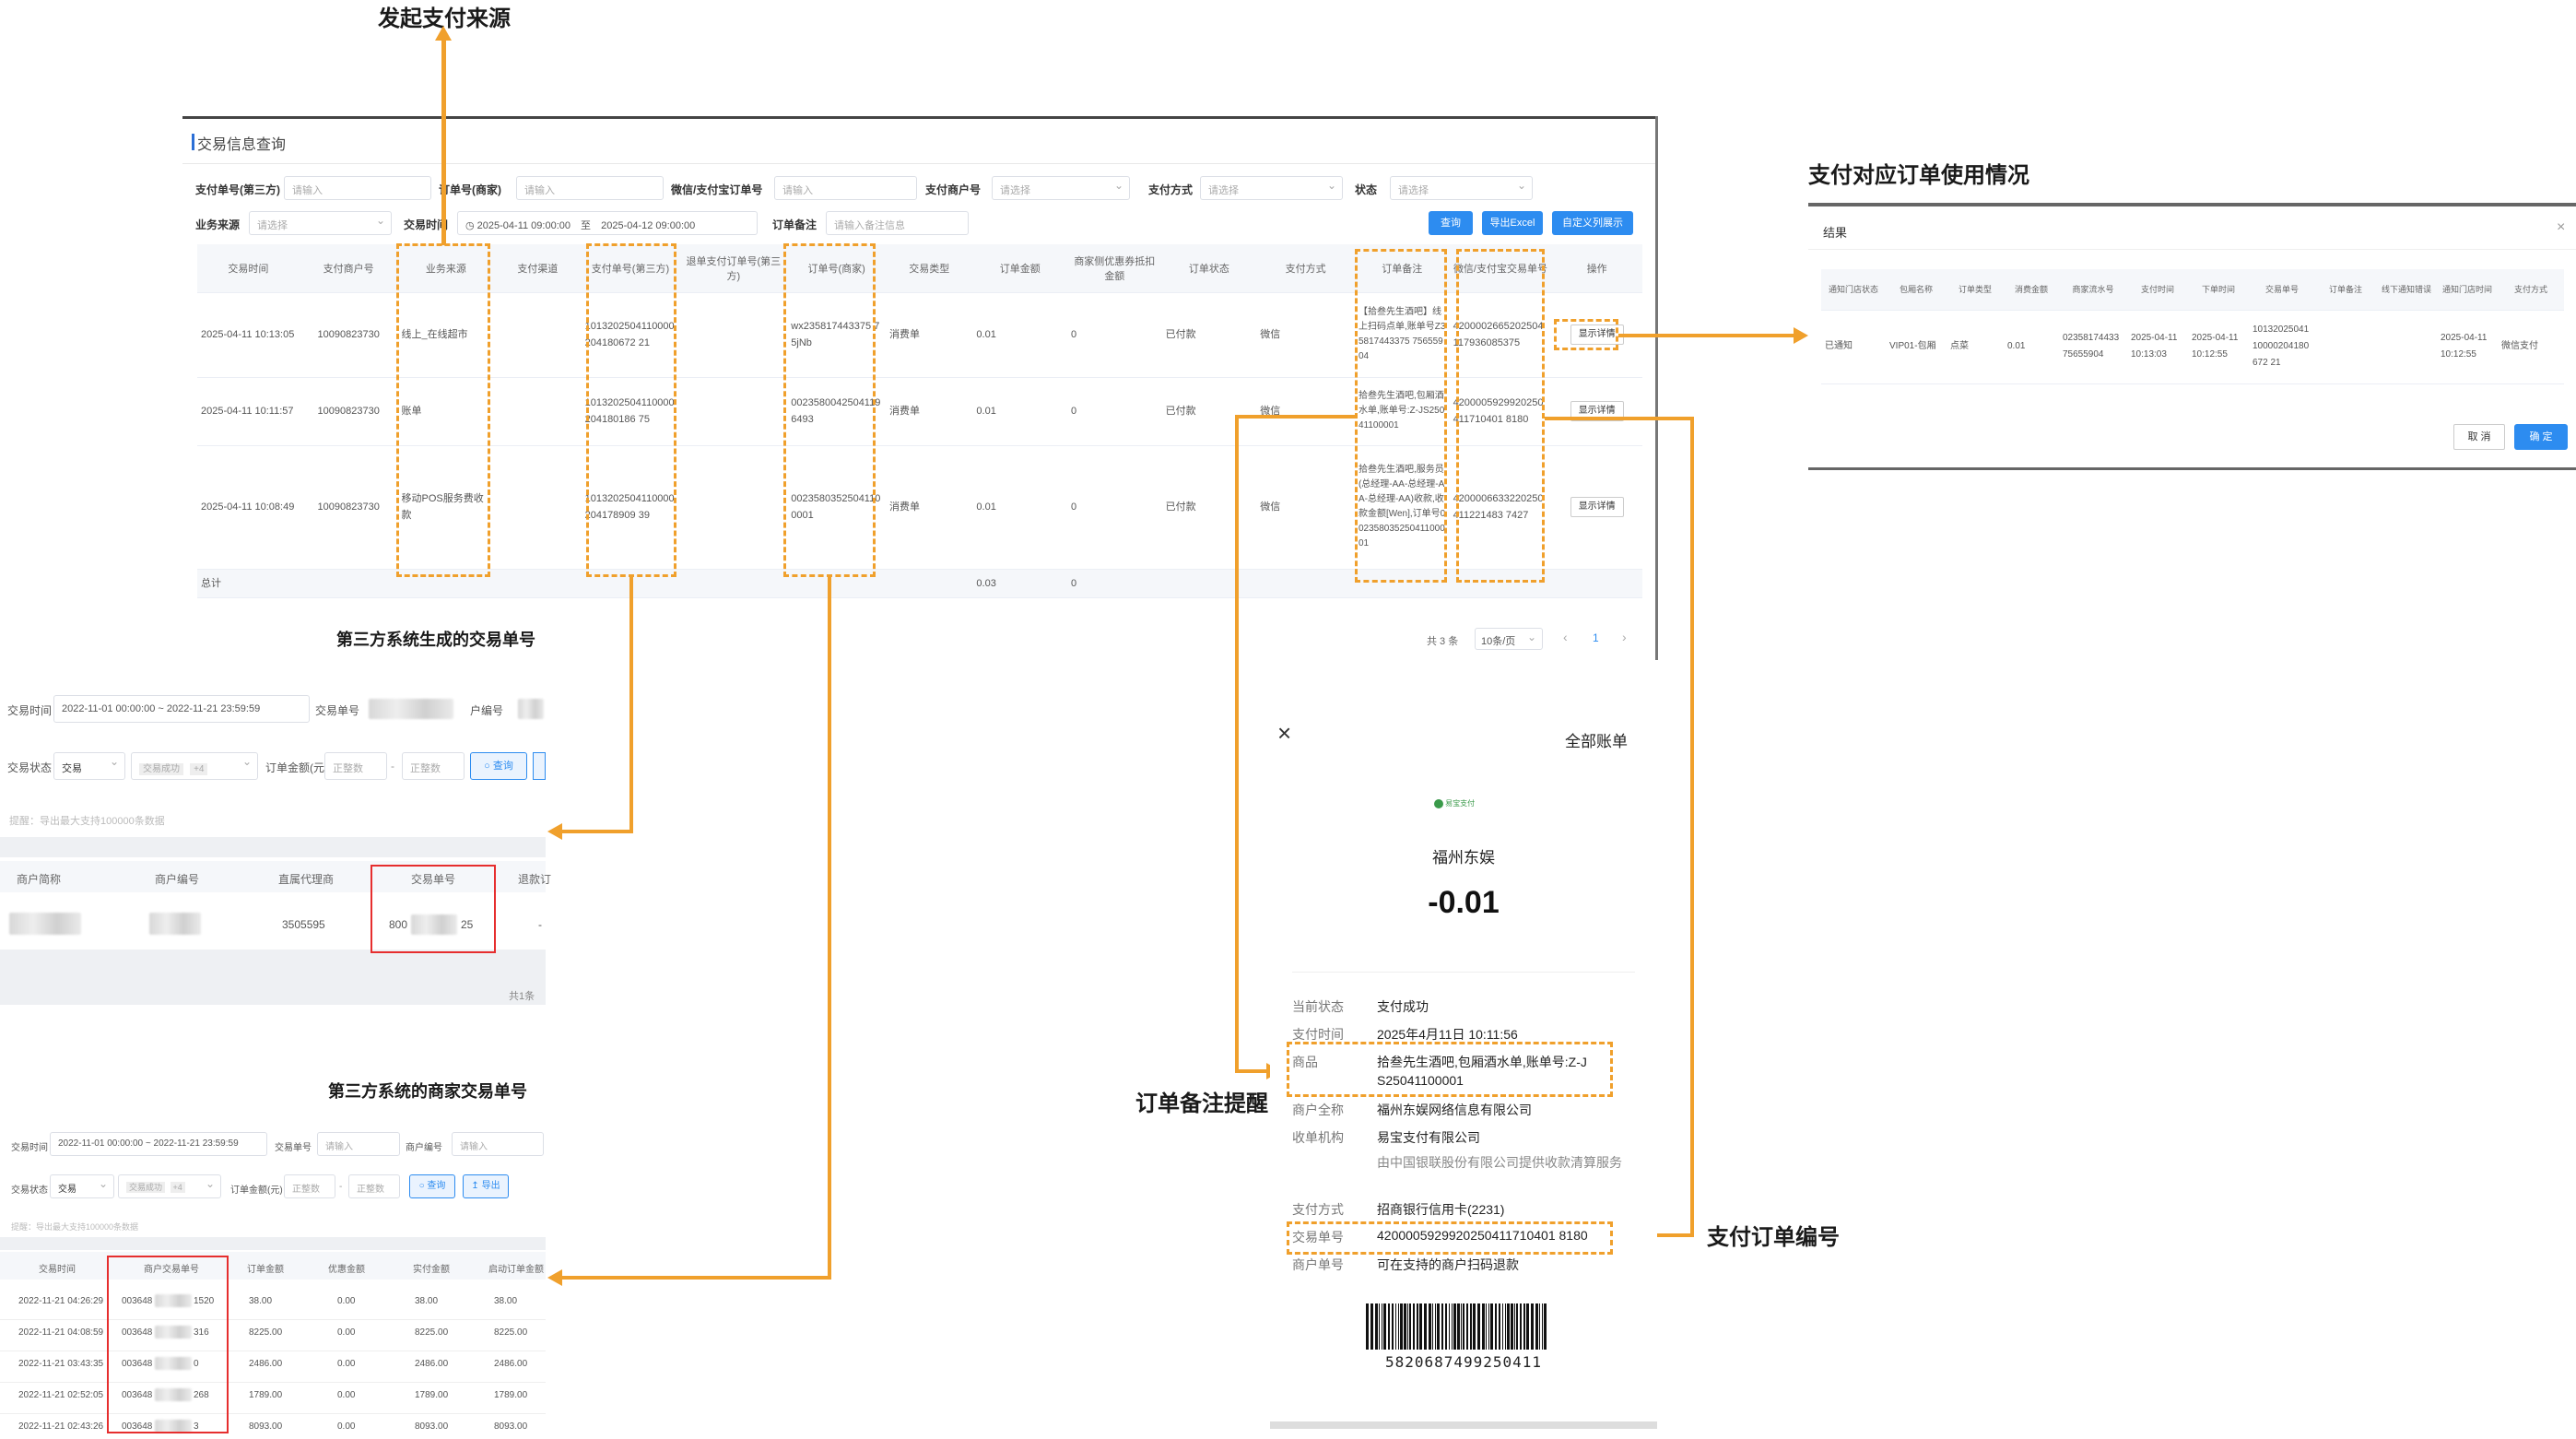  What do you see at coordinates (590, 188) in the screenshot?
I see `order-no-input: 请输入` at bounding box center [590, 188].